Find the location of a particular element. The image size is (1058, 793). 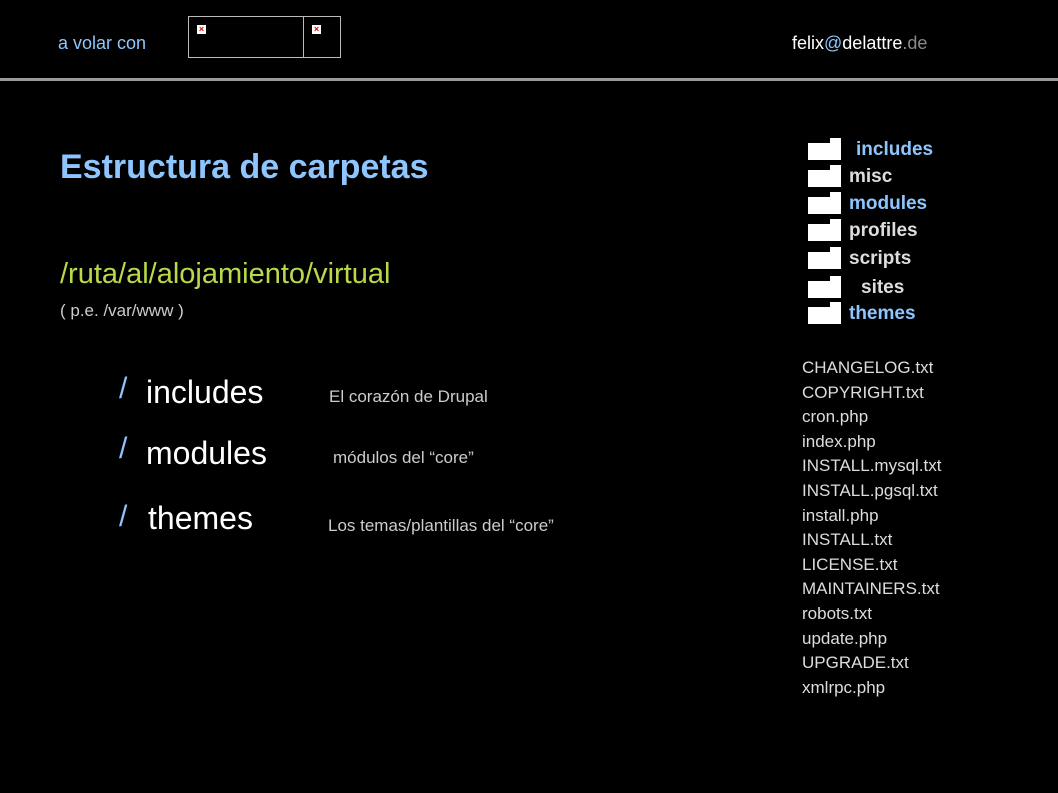

file-item: INSTALL.txt is located at coordinates (872, 540).